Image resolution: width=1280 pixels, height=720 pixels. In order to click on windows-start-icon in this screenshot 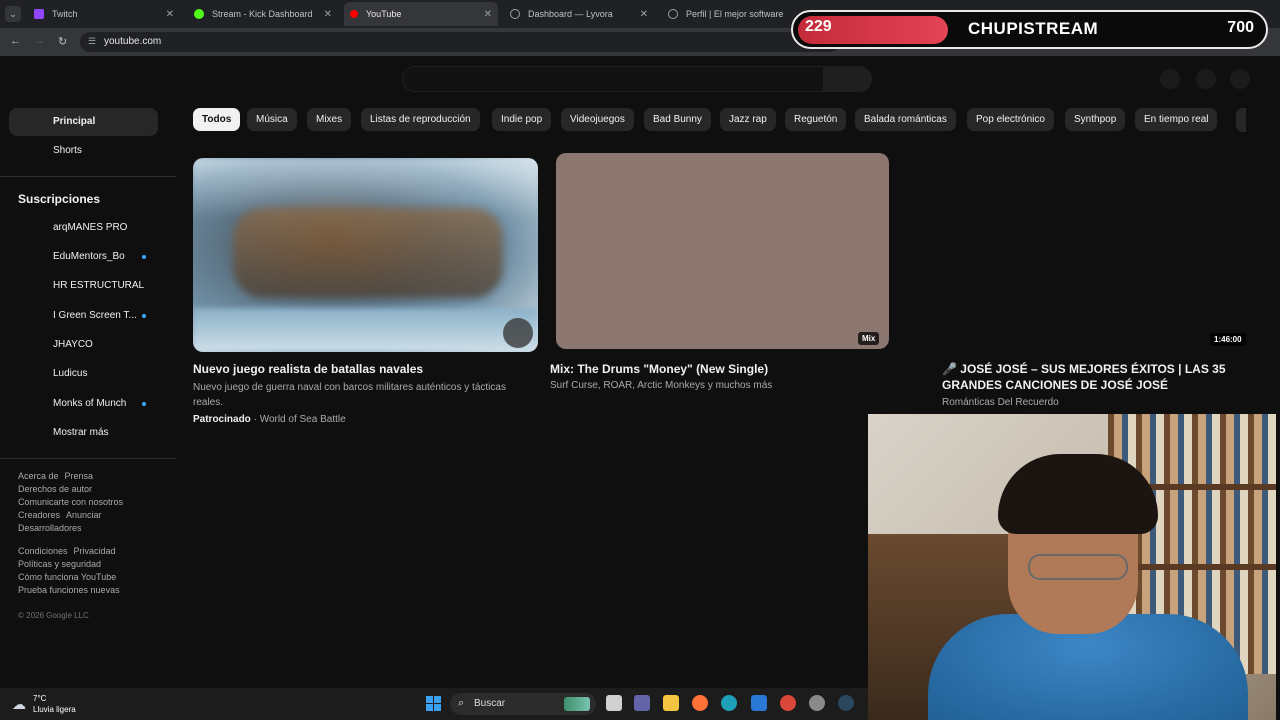, I will do `click(434, 704)`.